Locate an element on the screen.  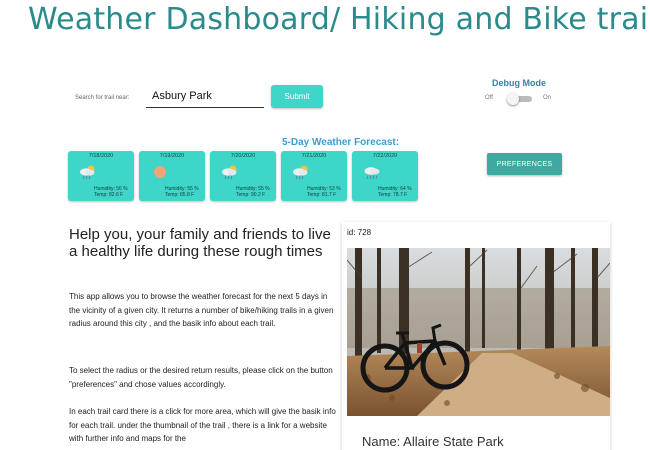
search-label: Search for trail near: is located at coordinates (102, 98).